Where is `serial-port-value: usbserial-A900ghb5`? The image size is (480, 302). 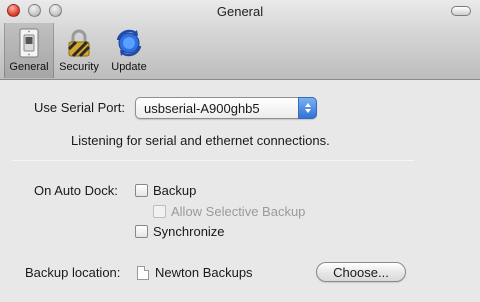 serial-port-value: usbserial-A900ghb5 is located at coordinates (202, 108).